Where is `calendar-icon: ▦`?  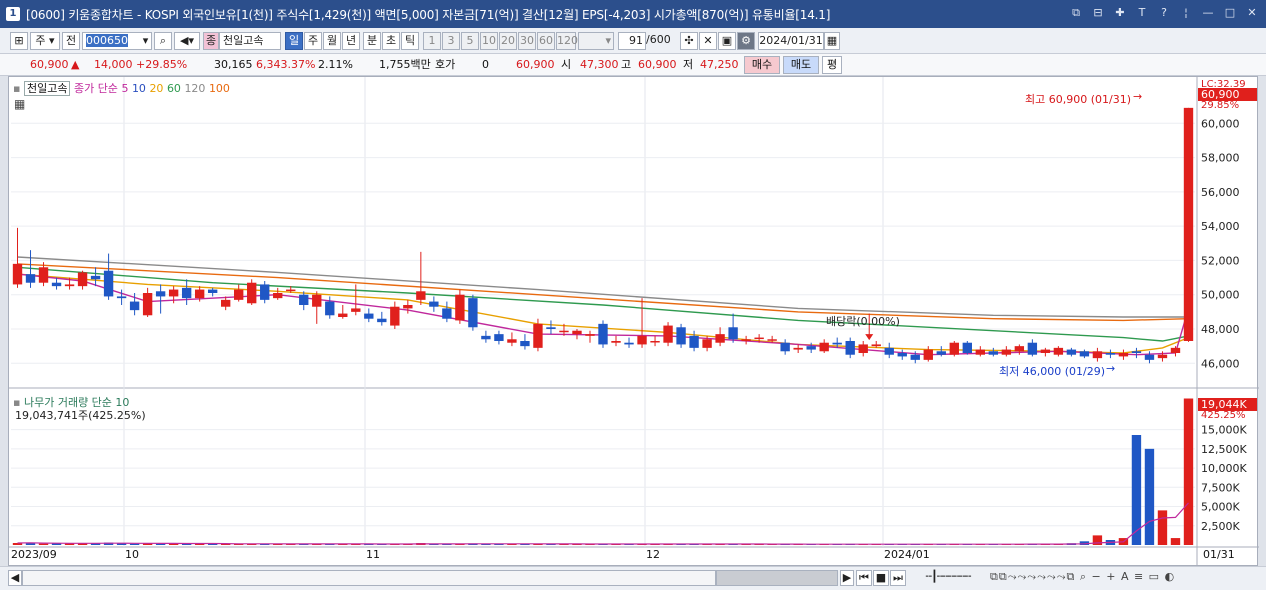 calendar-icon: ▦ is located at coordinates (832, 41).